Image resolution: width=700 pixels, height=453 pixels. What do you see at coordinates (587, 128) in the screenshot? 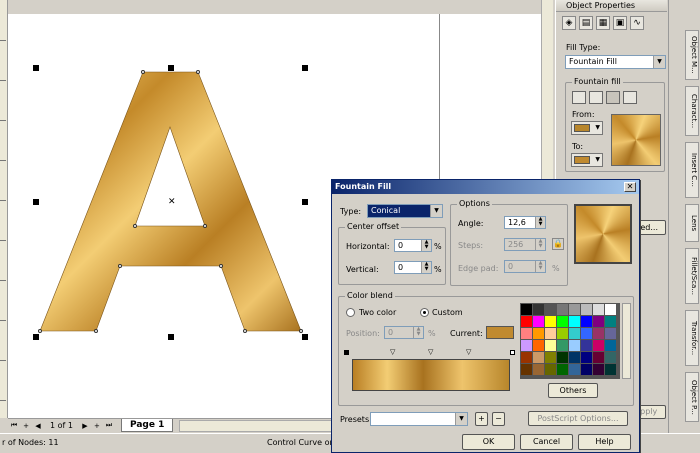
I see `from-color-button: ▼` at bounding box center [587, 128].